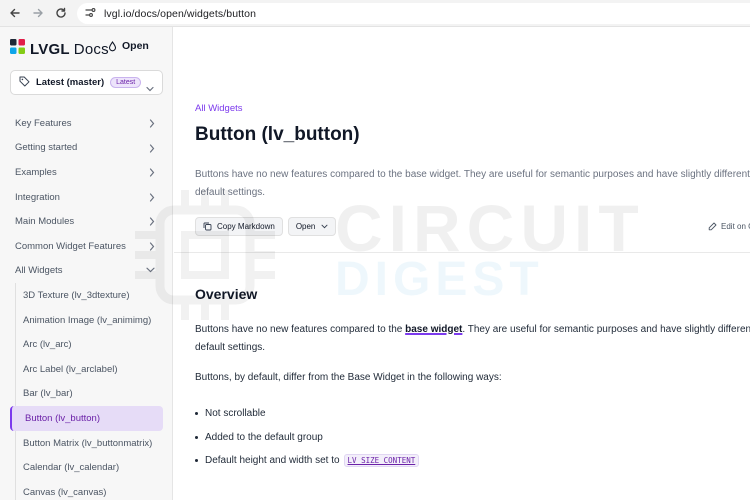 This screenshot has height=500, width=750. What do you see at coordinates (24, 83) in the screenshot?
I see `tag-icon` at bounding box center [24, 83].